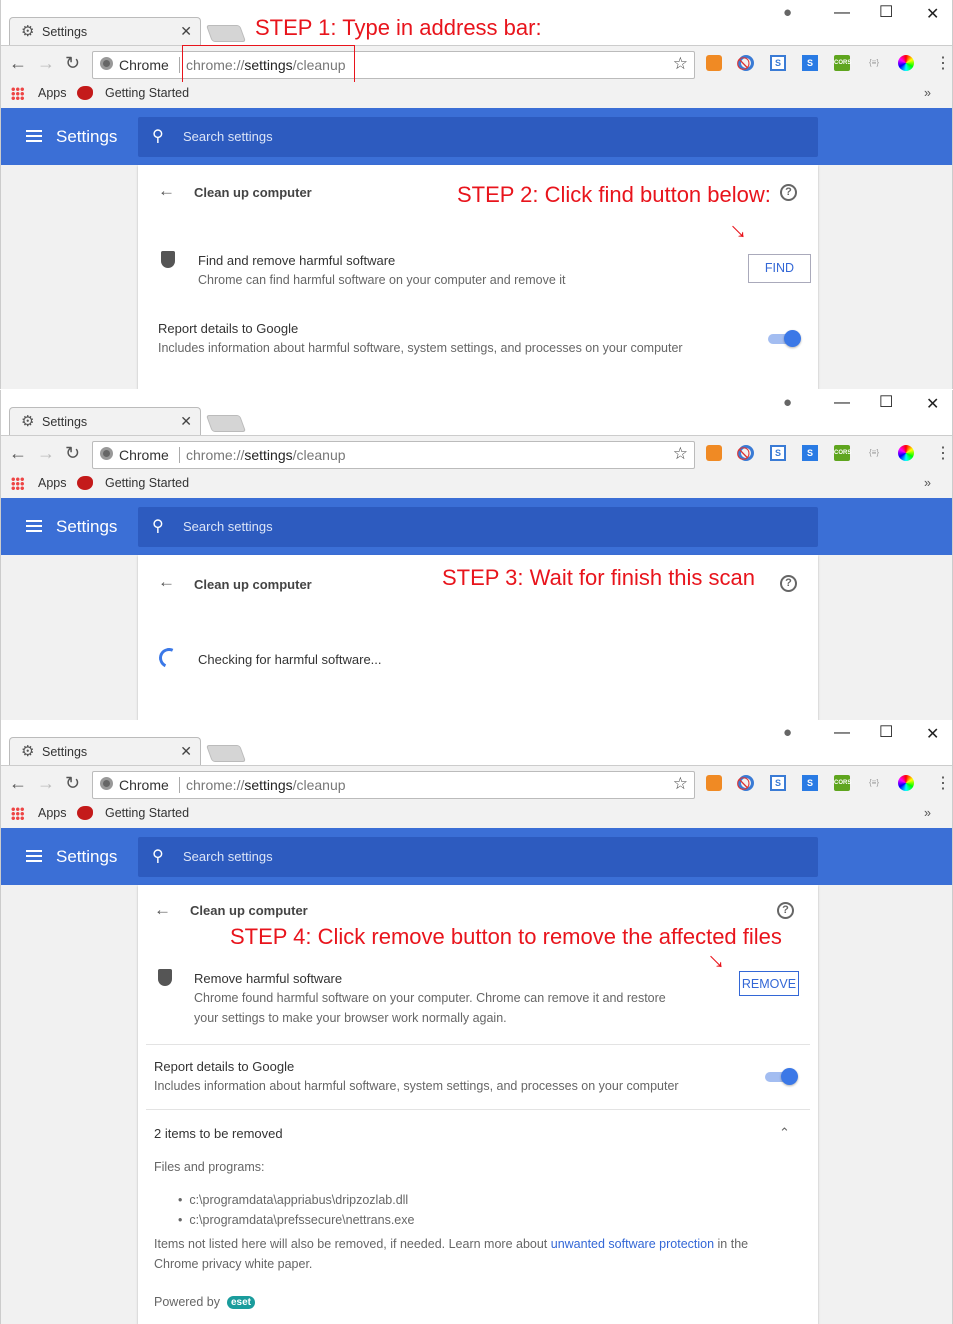 The image size is (953, 1324). What do you see at coordinates (319, 455) in the screenshot?
I see `url-path: /cleanup` at bounding box center [319, 455].